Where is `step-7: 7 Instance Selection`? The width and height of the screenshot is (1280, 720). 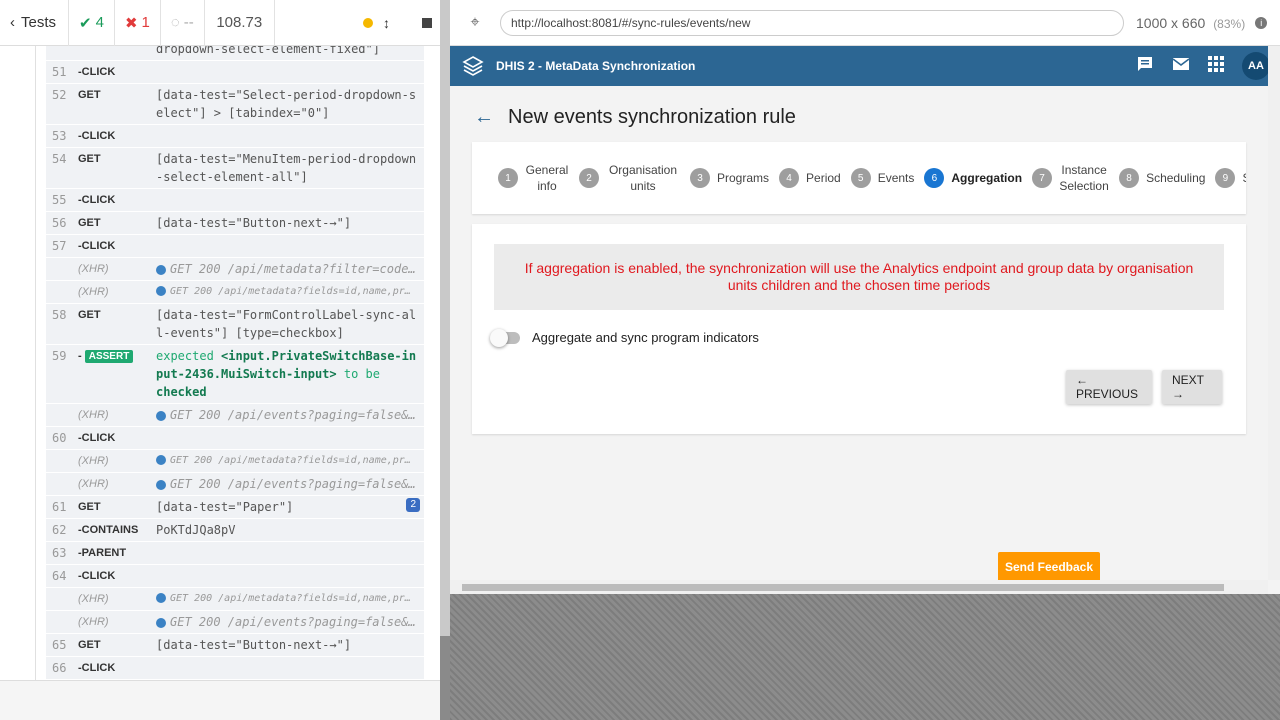 step-7: 7 Instance Selection is located at coordinates (1070, 178).